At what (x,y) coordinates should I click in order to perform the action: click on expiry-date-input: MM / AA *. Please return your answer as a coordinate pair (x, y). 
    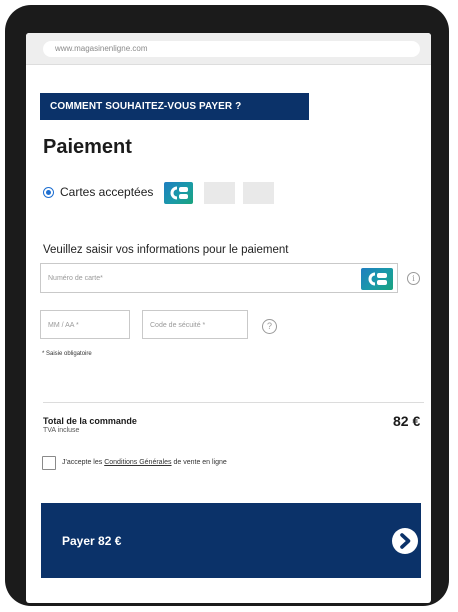
    Looking at the image, I should click on (85, 324).